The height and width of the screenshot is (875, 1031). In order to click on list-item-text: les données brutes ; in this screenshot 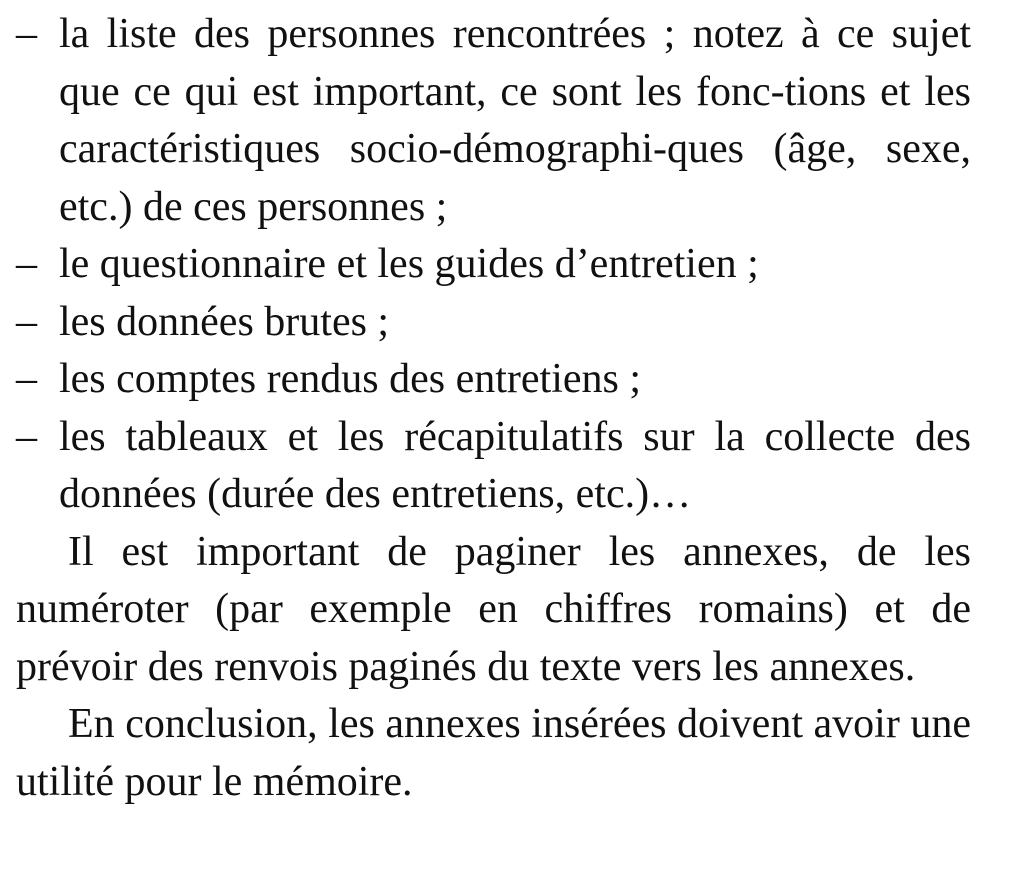, I will do `click(224, 321)`.